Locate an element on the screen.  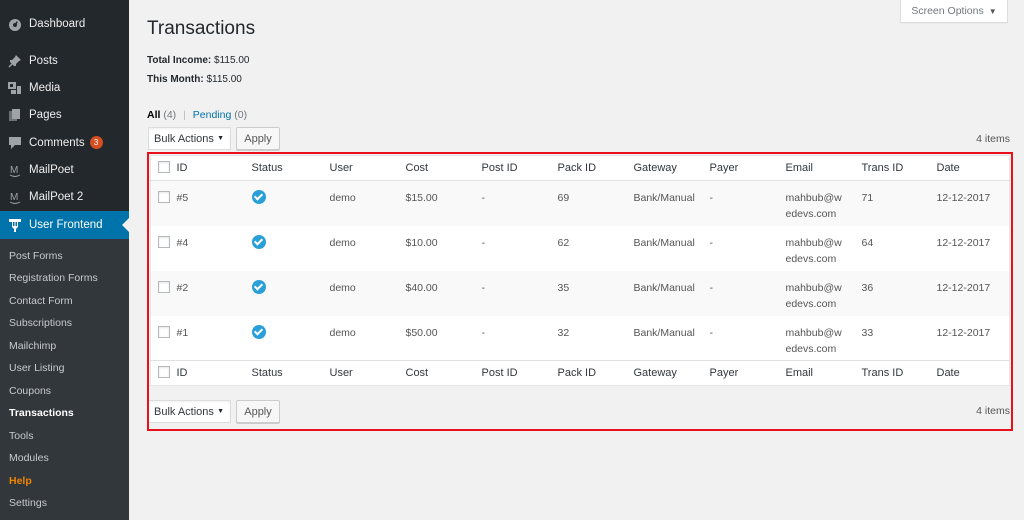
submenu-post-forms: Post Forms is located at coordinates (36, 256).